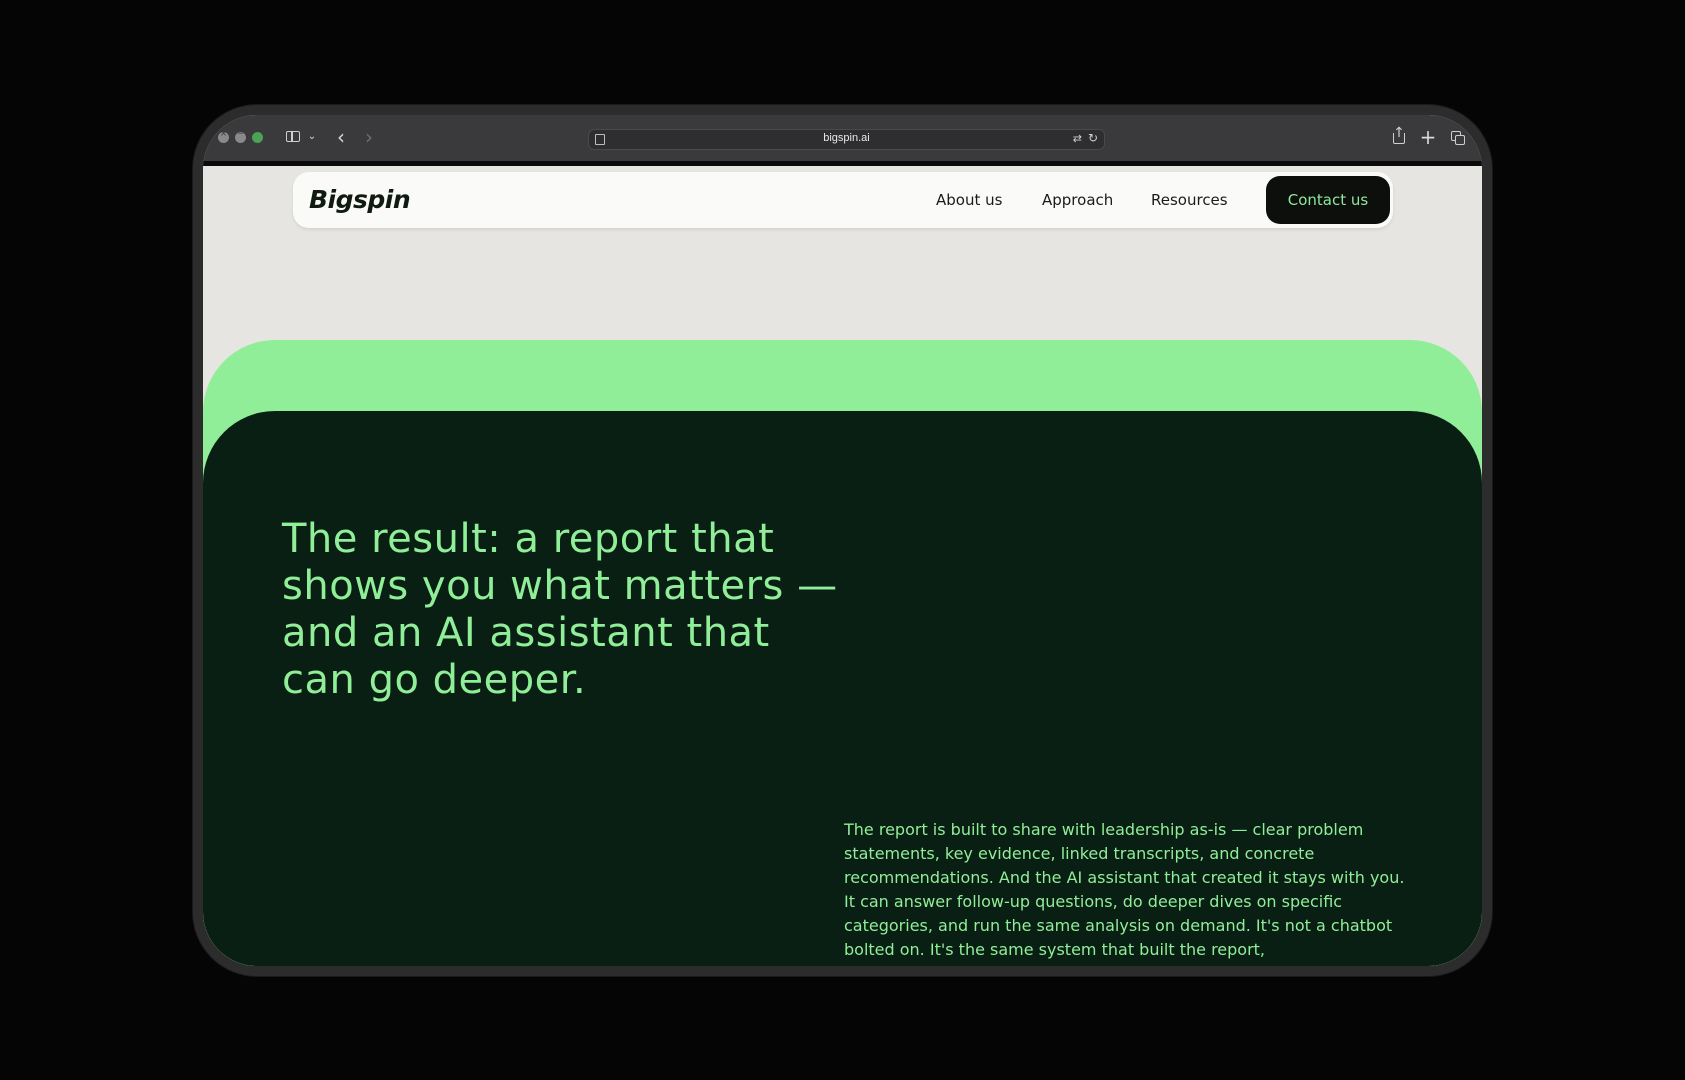 This screenshot has height=1080, width=1685. What do you see at coordinates (969, 200) in the screenshot?
I see `nav-link-about: About us` at bounding box center [969, 200].